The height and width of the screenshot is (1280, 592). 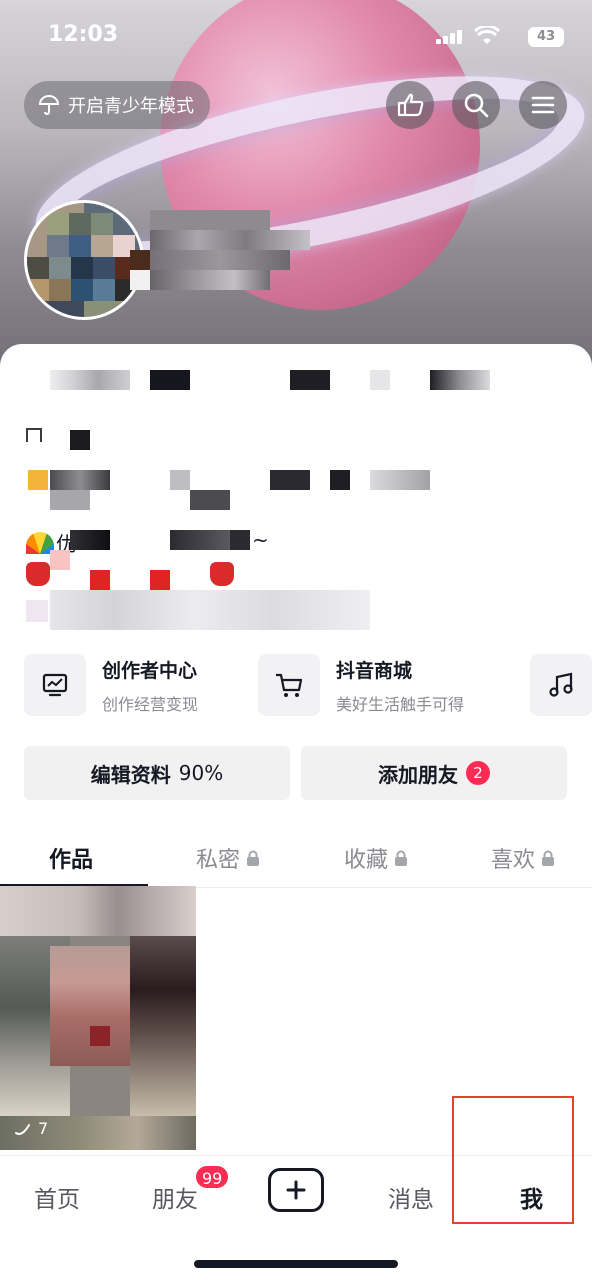 I want to click on home-indicator, so click(x=296, y=1264).